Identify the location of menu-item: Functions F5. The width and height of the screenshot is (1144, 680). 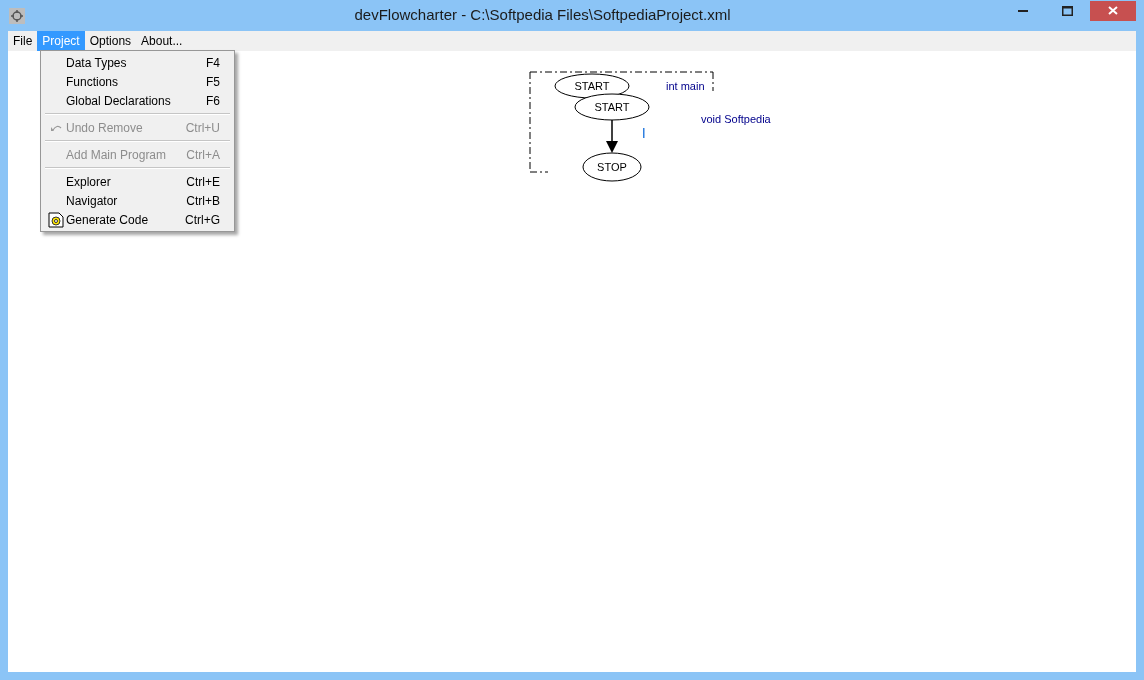
(137, 81).